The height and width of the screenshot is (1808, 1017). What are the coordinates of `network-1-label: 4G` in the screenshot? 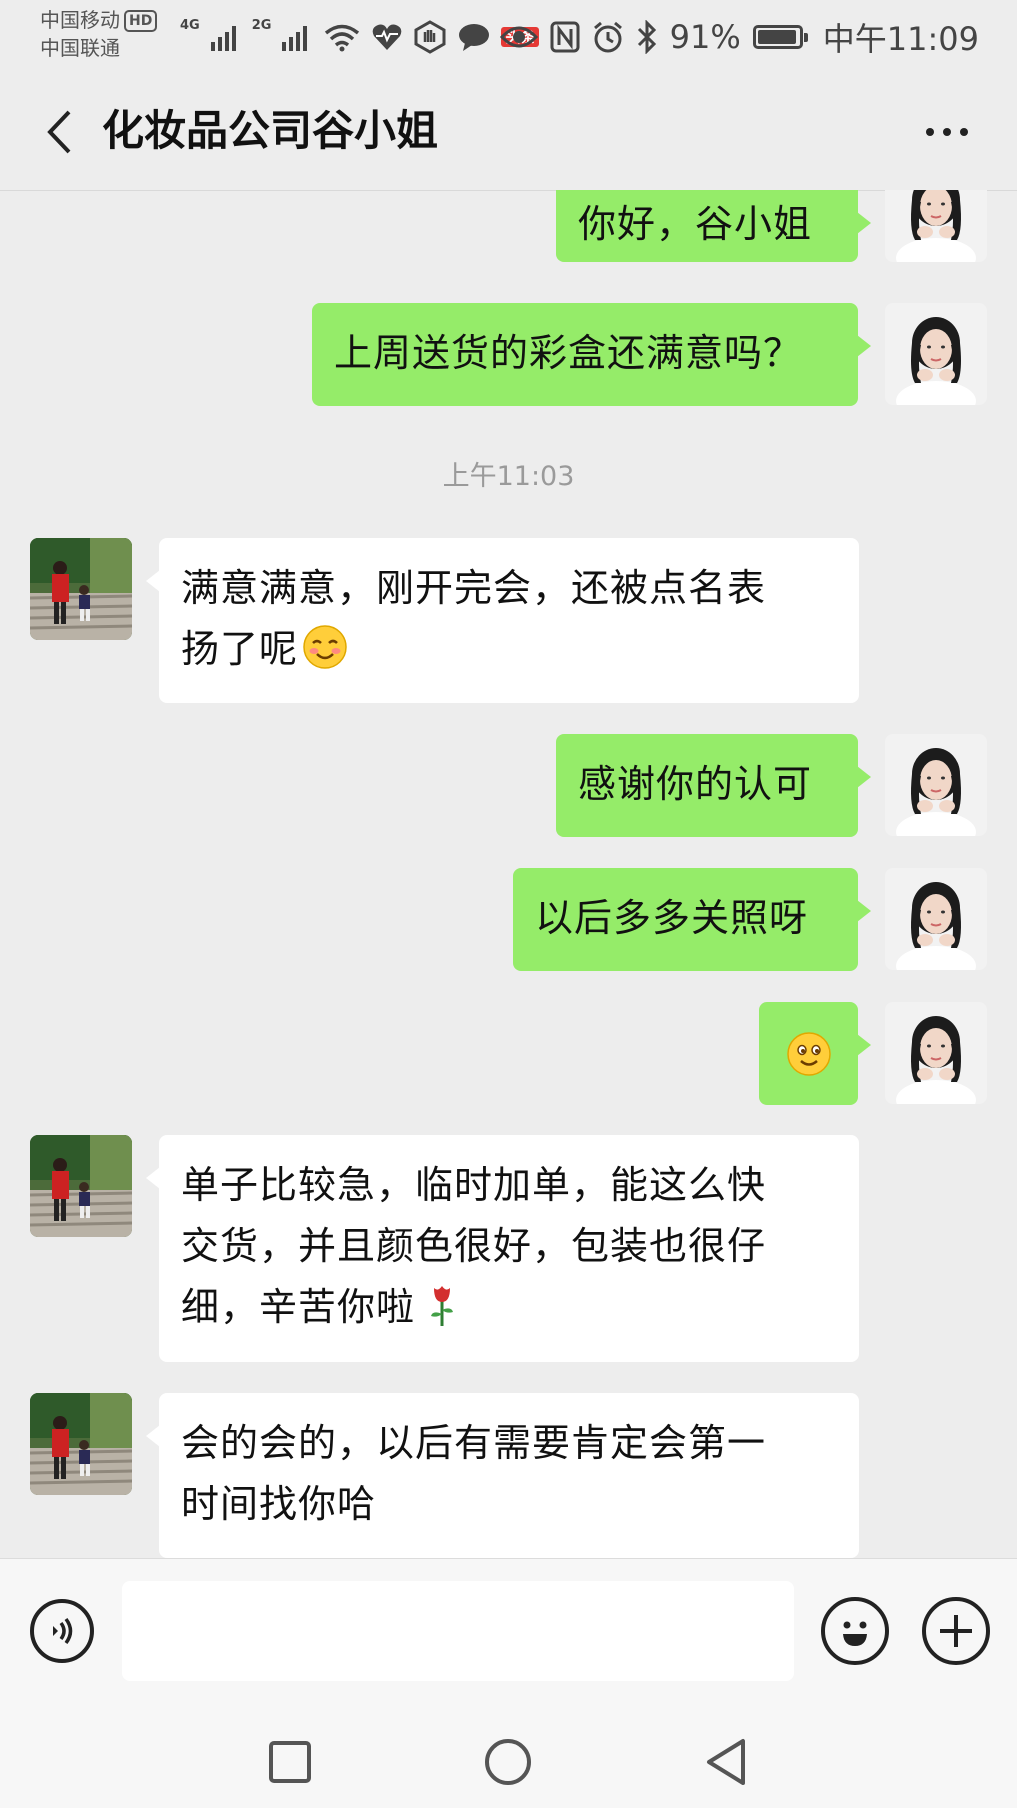 It's located at (190, 25).